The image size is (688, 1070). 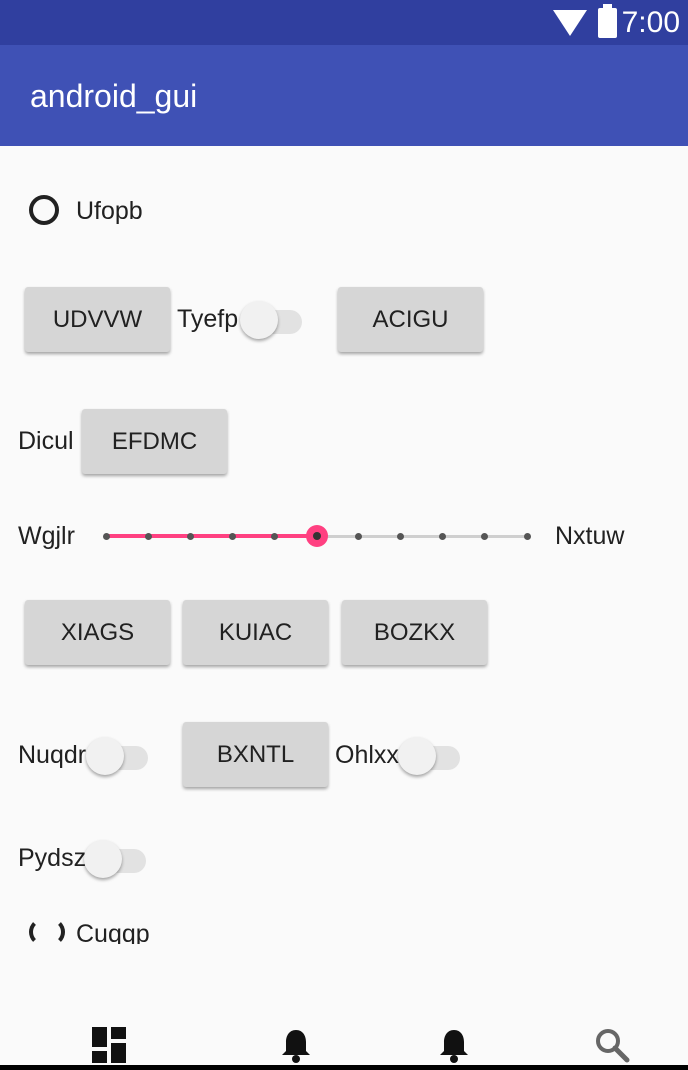 I want to click on efdmc-button: EFDMC, so click(x=154, y=441).